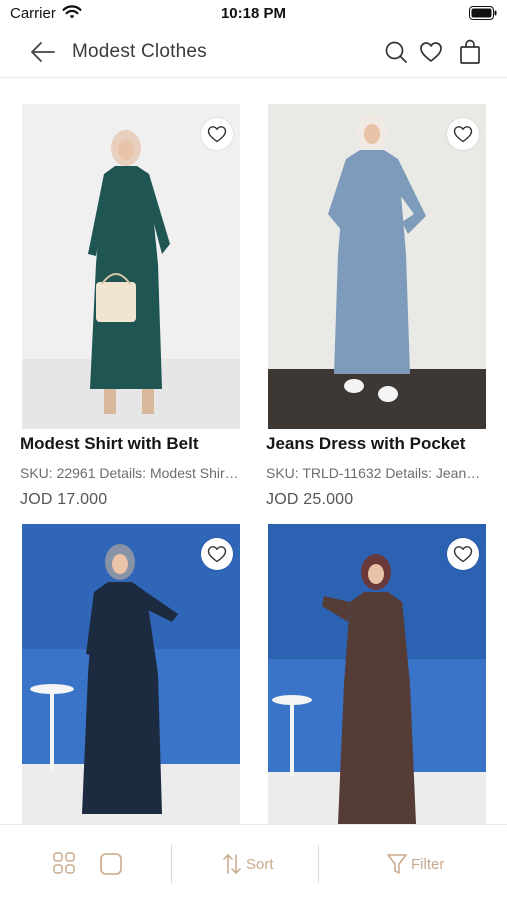 Image resolution: width=507 pixels, height=900 pixels. I want to click on product-price: JOD 25.000, so click(310, 499).